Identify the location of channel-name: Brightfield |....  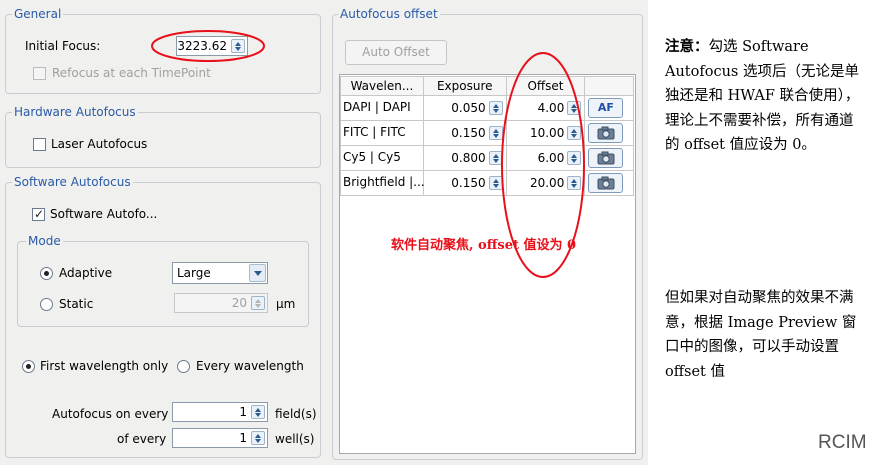
(384, 182).